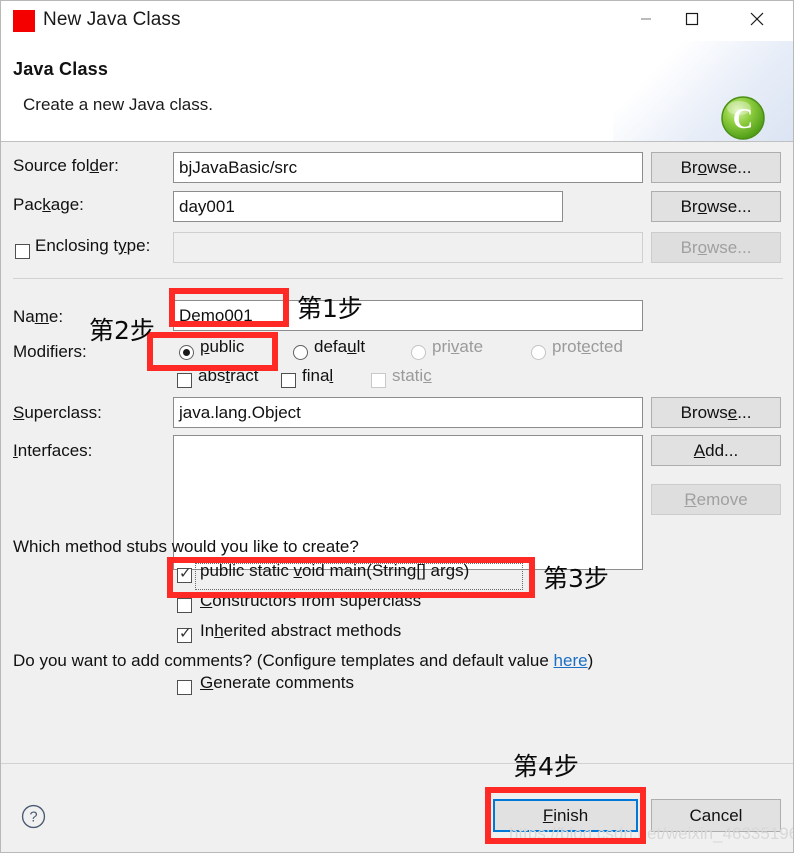 The height and width of the screenshot is (853, 794). What do you see at coordinates (118, 104) in the screenshot?
I see `page-description: Create a new Java class.` at bounding box center [118, 104].